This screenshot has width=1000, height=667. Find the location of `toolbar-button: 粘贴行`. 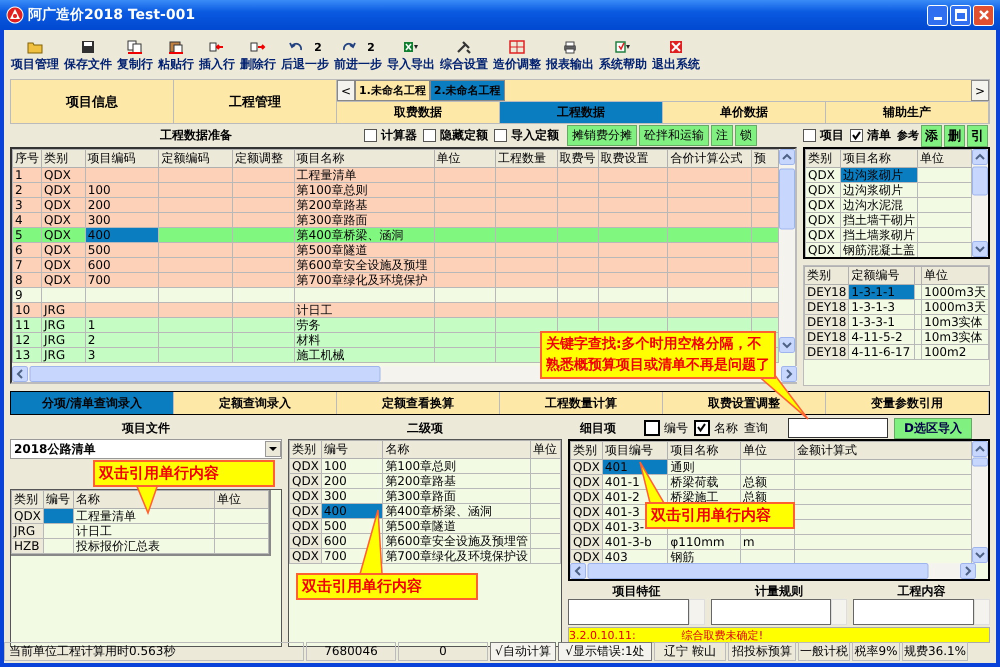

toolbar-button: 粘贴行 is located at coordinates (176, 55).